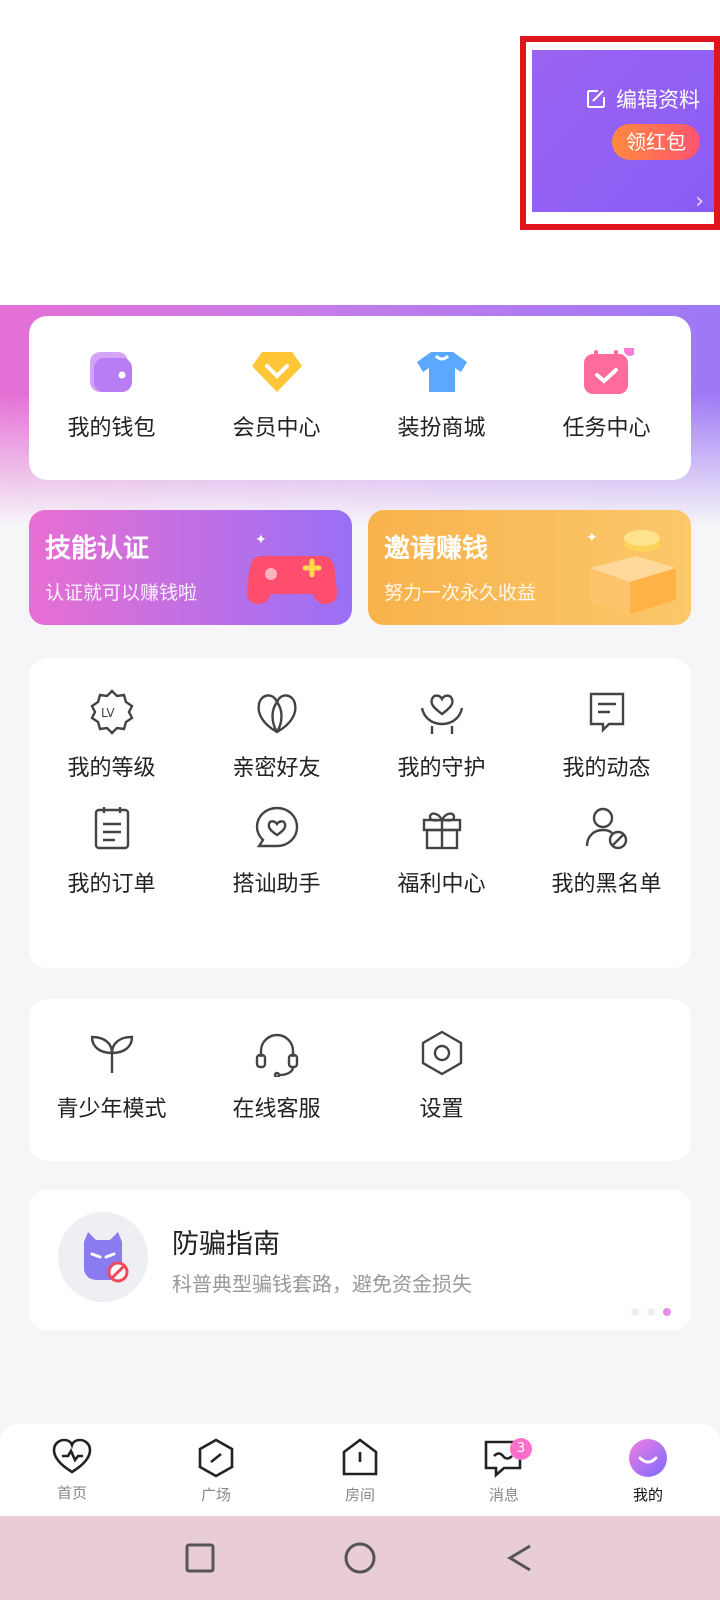 Image resolution: width=720 pixels, height=1600 pixels. What do you see at coordinates (215, 1495) in the screenshot?
I see `nav-label: 广场` at bounding box center [215, 1495].